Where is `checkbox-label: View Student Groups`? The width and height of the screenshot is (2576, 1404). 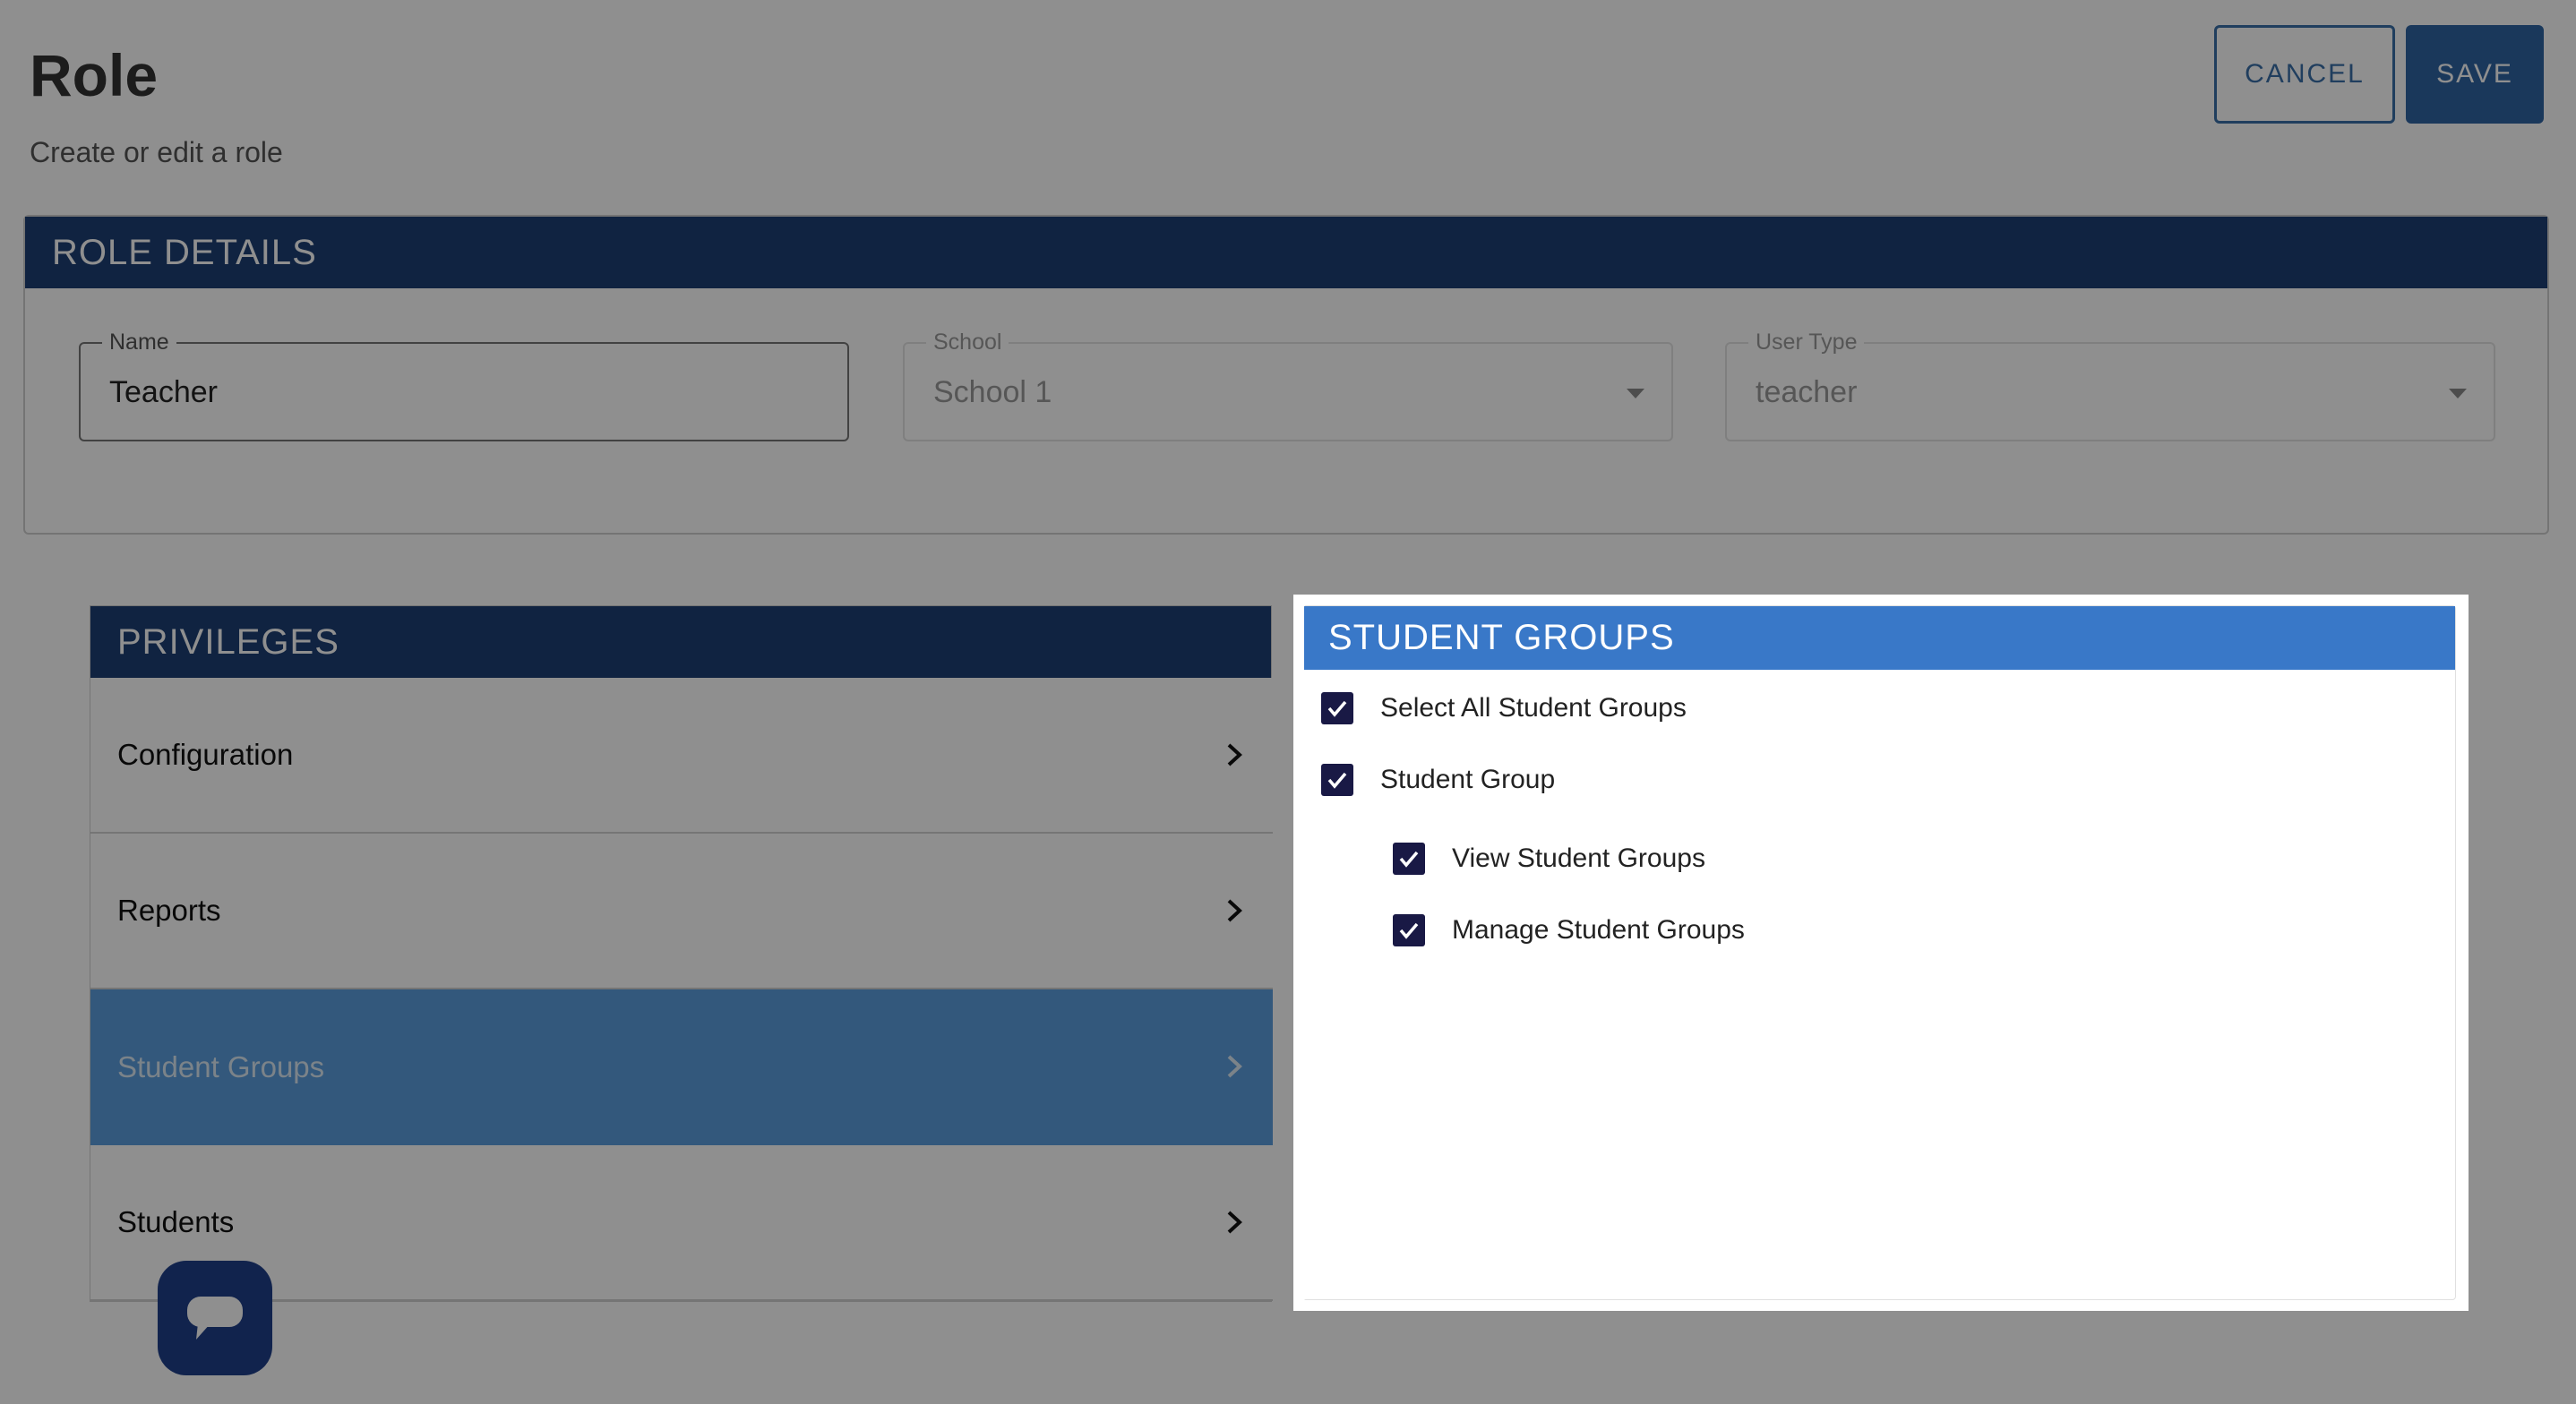
checkbox-label: View Student Groups is located at coordinates (1578, 858).